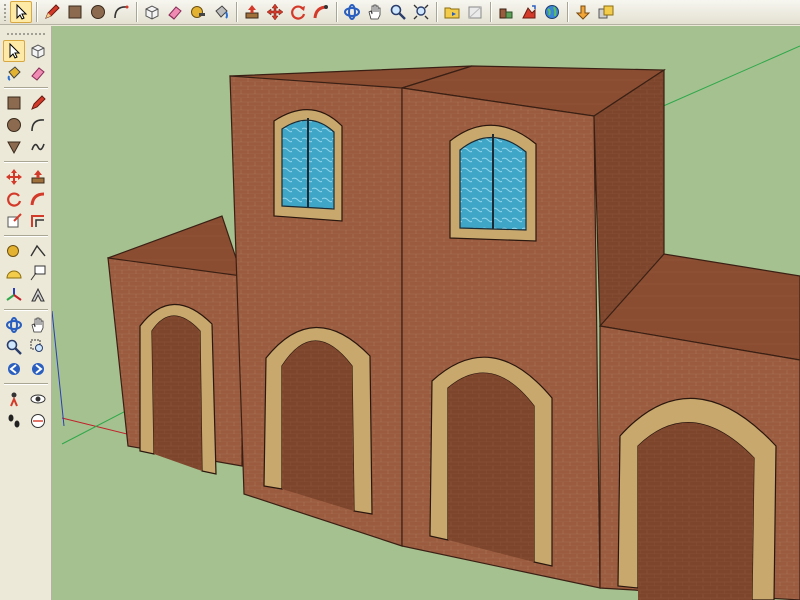 The height and width of the screenshot is (600, 800). I want to click on zoom-window-icon, so click(36, 345).